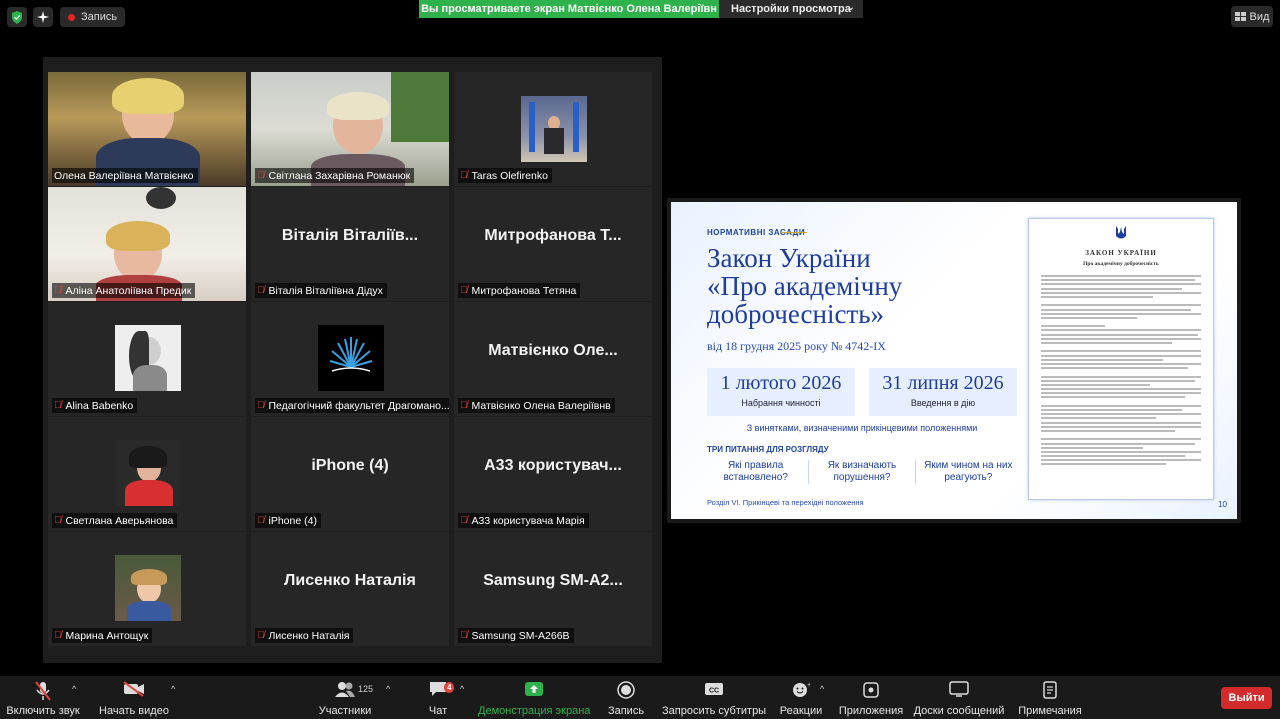 The width and height of the screenshot is (1280, 719). Describe the element at coordinates (1246, 698) in the screenshot. I see `leave-button: Выйти` at that location.